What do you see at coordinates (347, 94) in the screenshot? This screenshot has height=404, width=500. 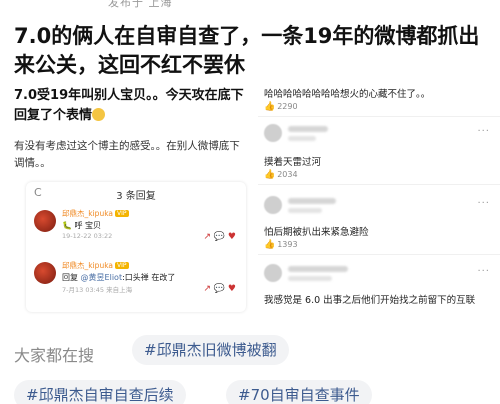 I see `comment-text: 哈哈哈哈哈哈哈哈想火的心藏不住了。。` at bounding box center [347, 94].